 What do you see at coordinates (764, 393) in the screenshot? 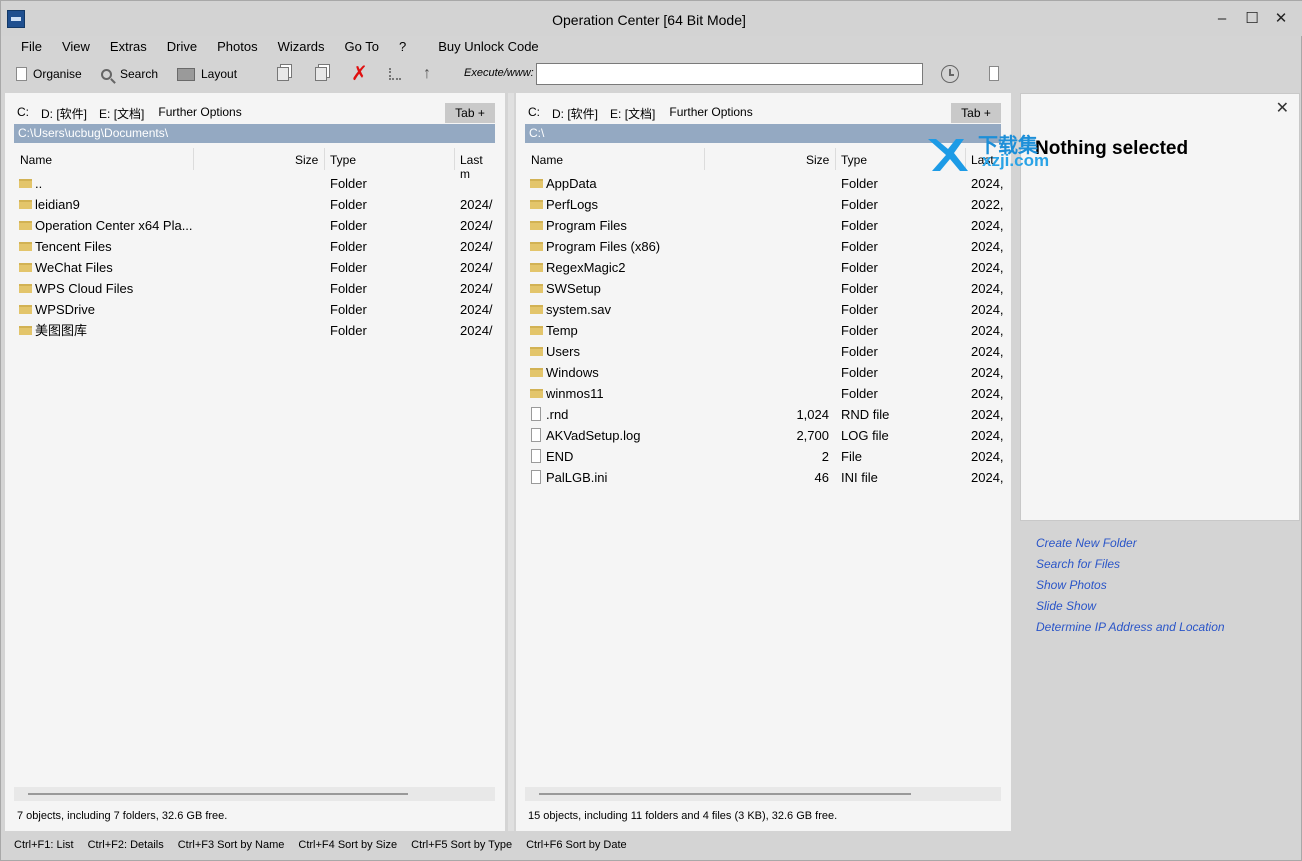
I see `table-row: winmos11 Folder 2024,` at bounding box center [764, 393].